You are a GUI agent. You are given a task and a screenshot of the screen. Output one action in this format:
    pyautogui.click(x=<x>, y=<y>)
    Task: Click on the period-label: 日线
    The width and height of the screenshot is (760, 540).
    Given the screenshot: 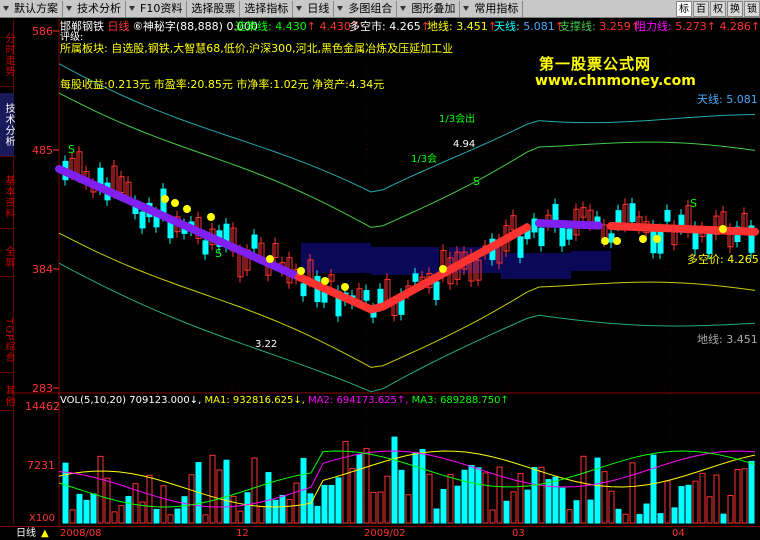 What is the action you would take?
    pyautogui.click(x=118, y=26)
    